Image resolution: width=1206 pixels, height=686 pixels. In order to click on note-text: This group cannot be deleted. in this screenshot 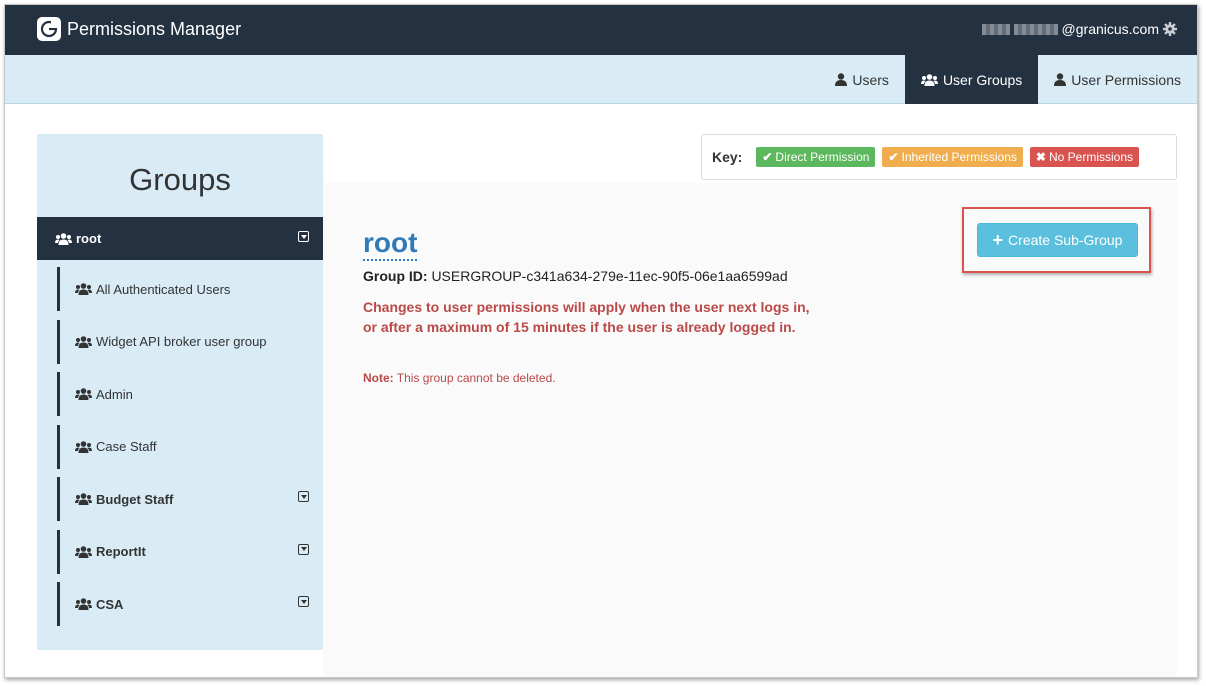, I will do `click(476, 378)`.